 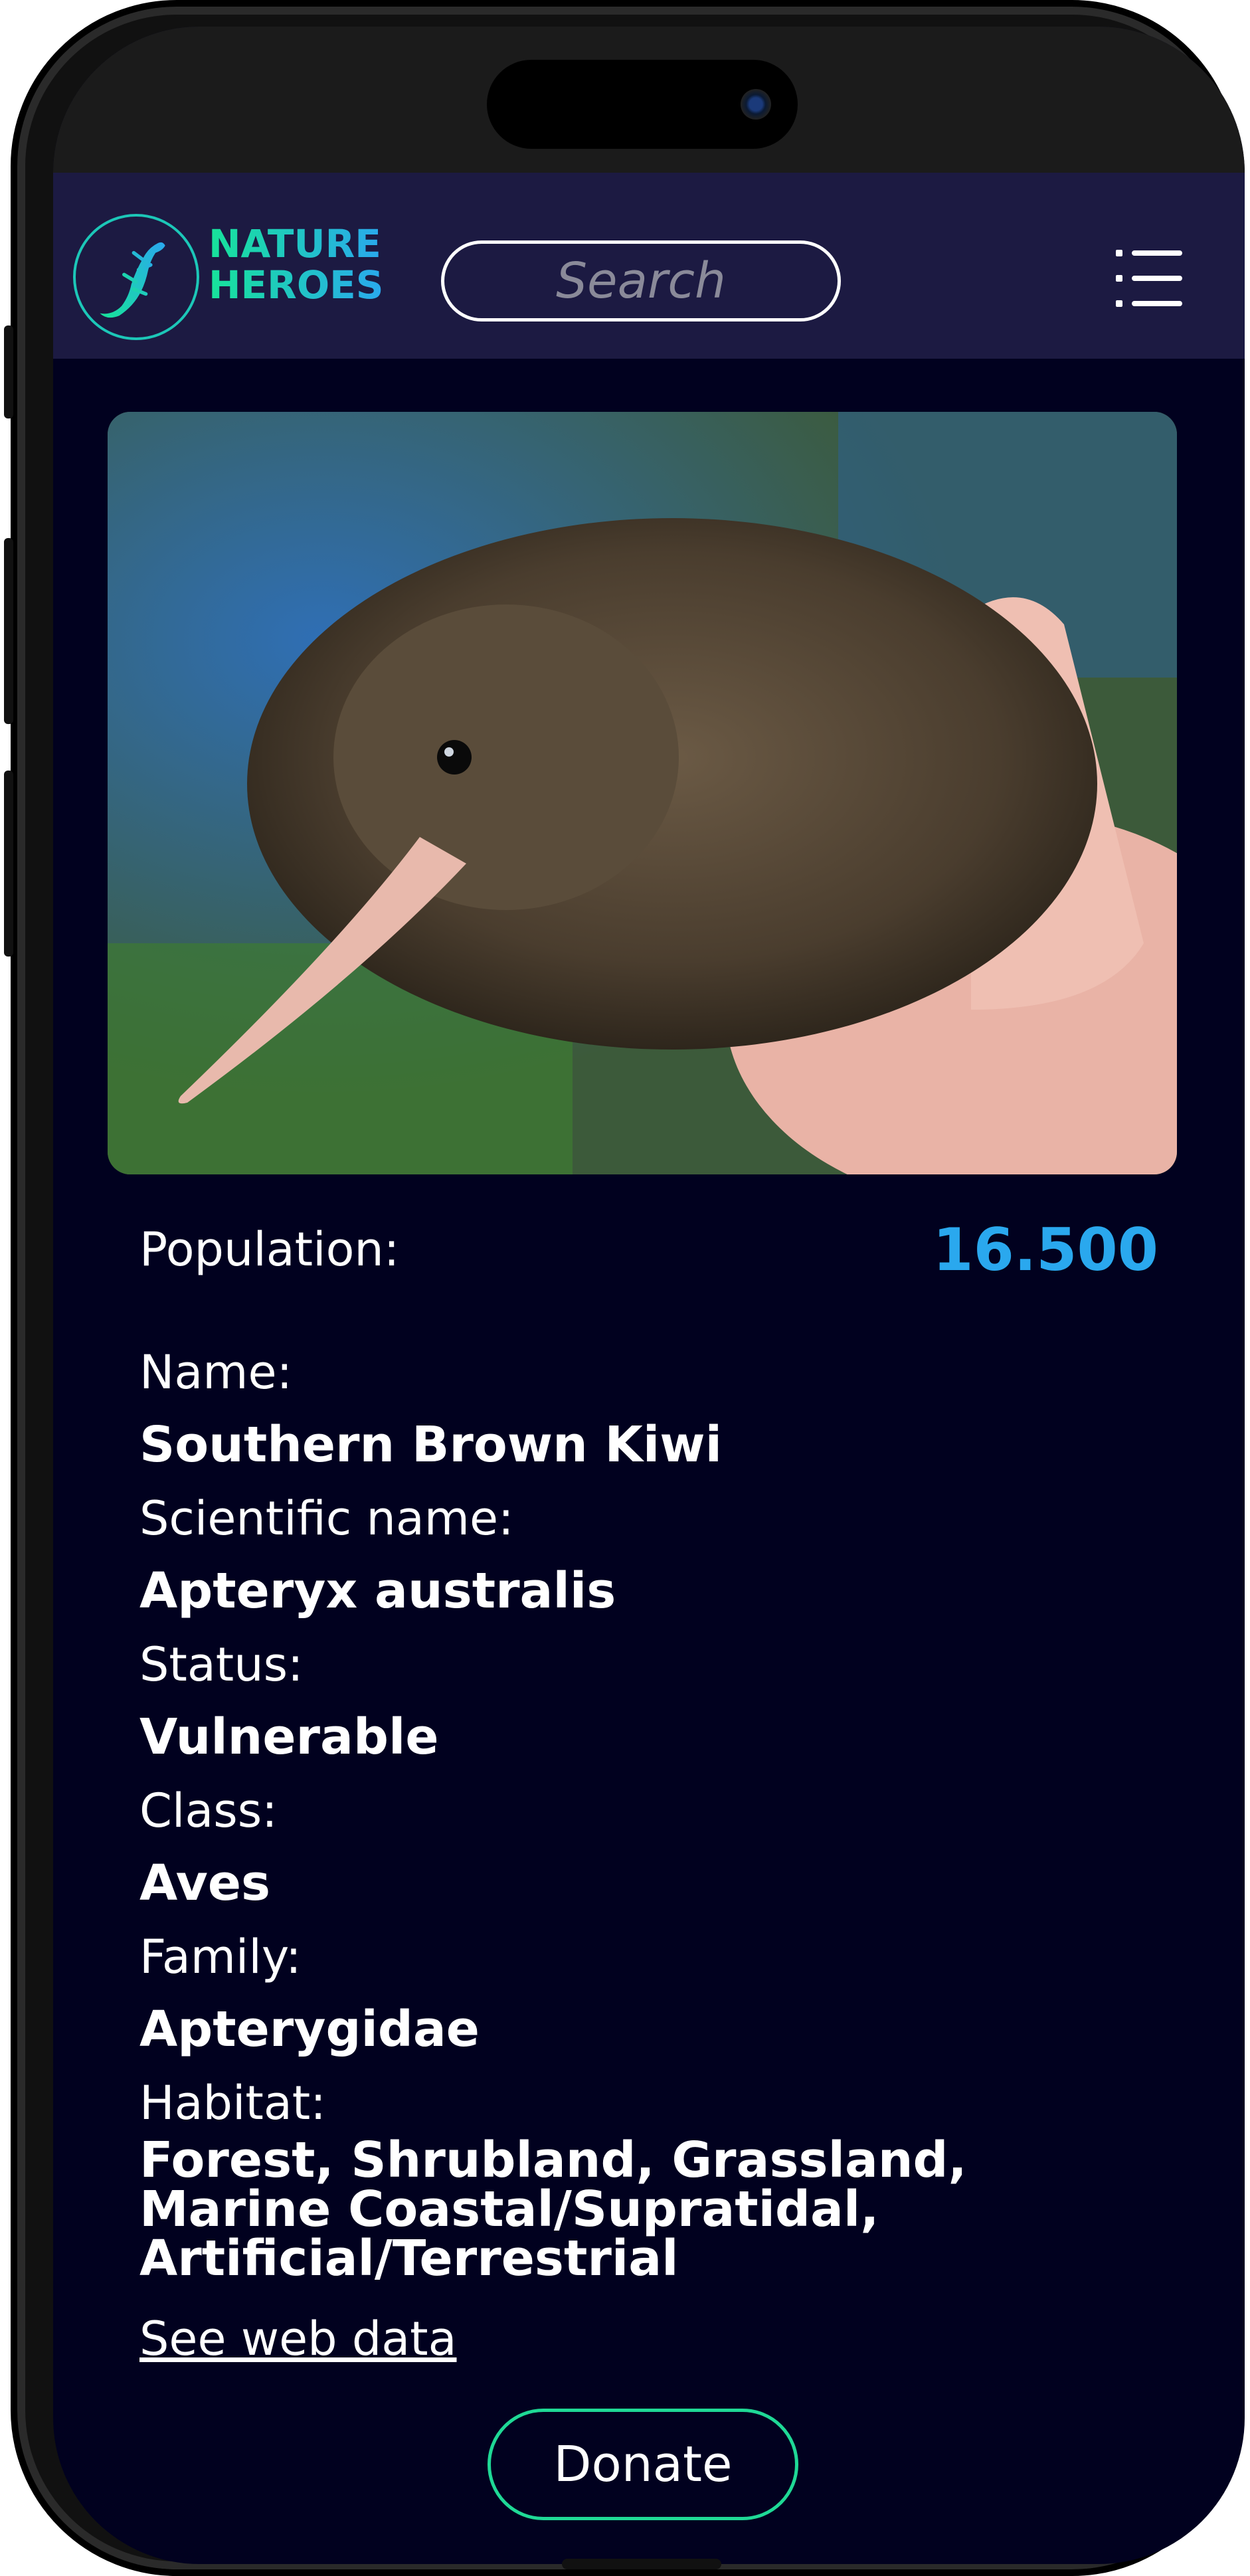 I want to click on status-value: Vulnerable, so click(x=289, y=1737).